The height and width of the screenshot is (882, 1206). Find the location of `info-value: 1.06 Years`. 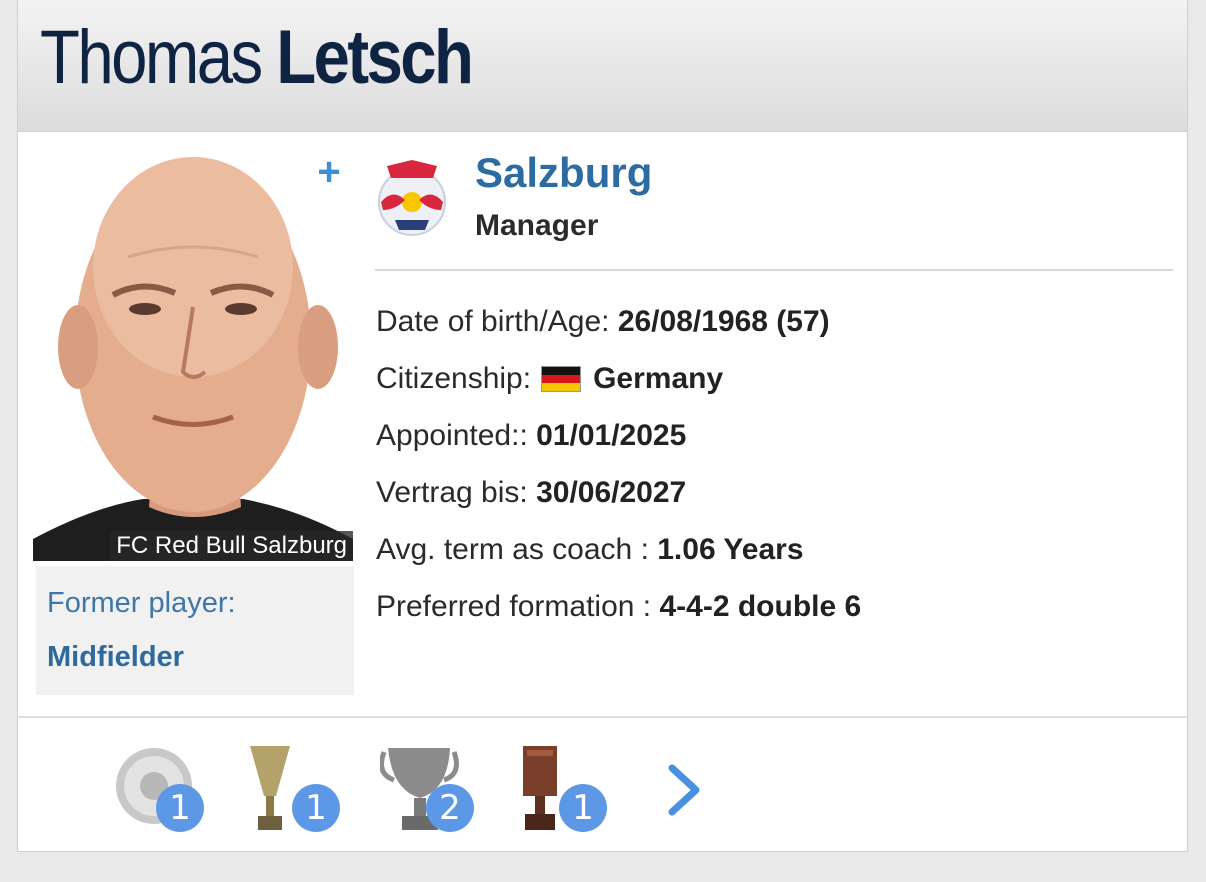

info-value: 1.06 Years is located at coordinates (730, 549).